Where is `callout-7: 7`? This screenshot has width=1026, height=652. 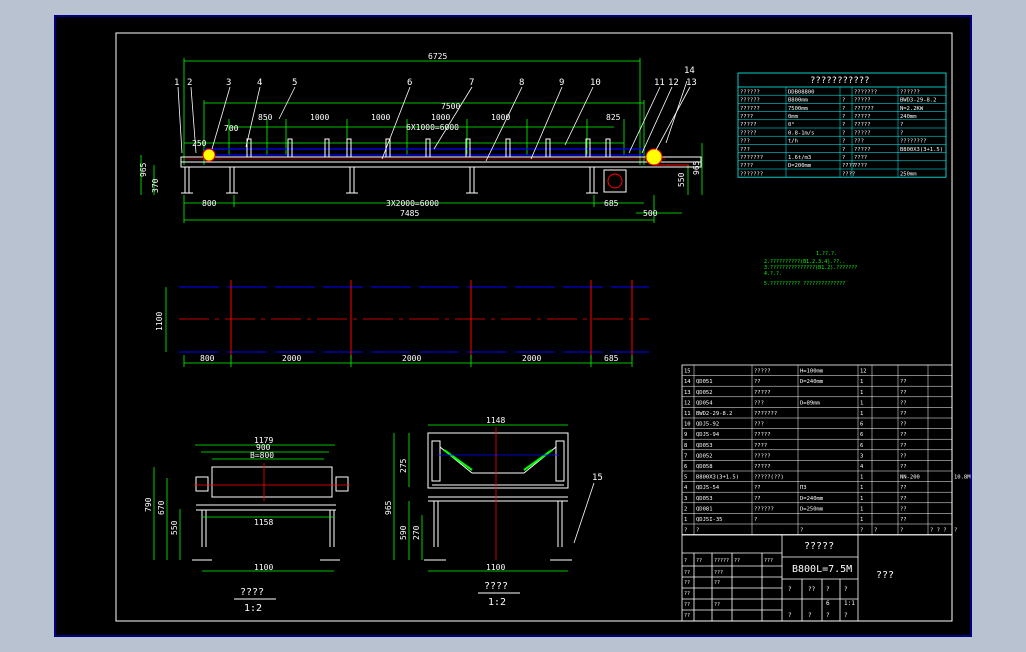
callout-7: 7 is located at coordinates (471, 83).